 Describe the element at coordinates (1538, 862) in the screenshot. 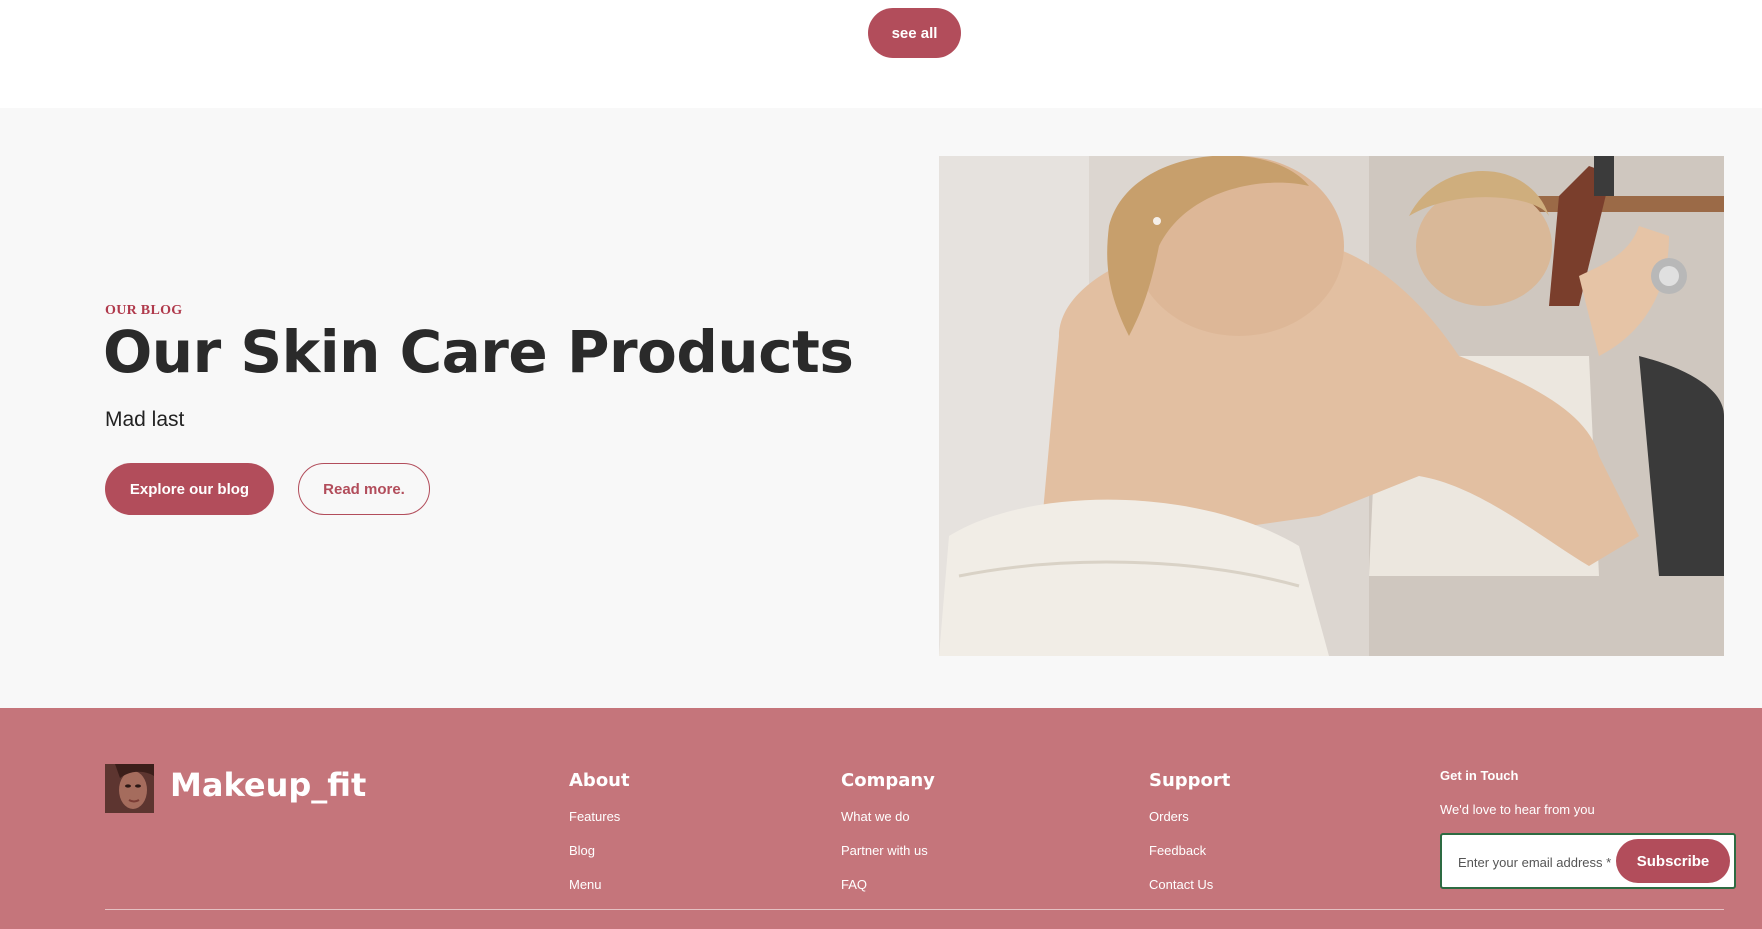

I see `email-input` at that location.